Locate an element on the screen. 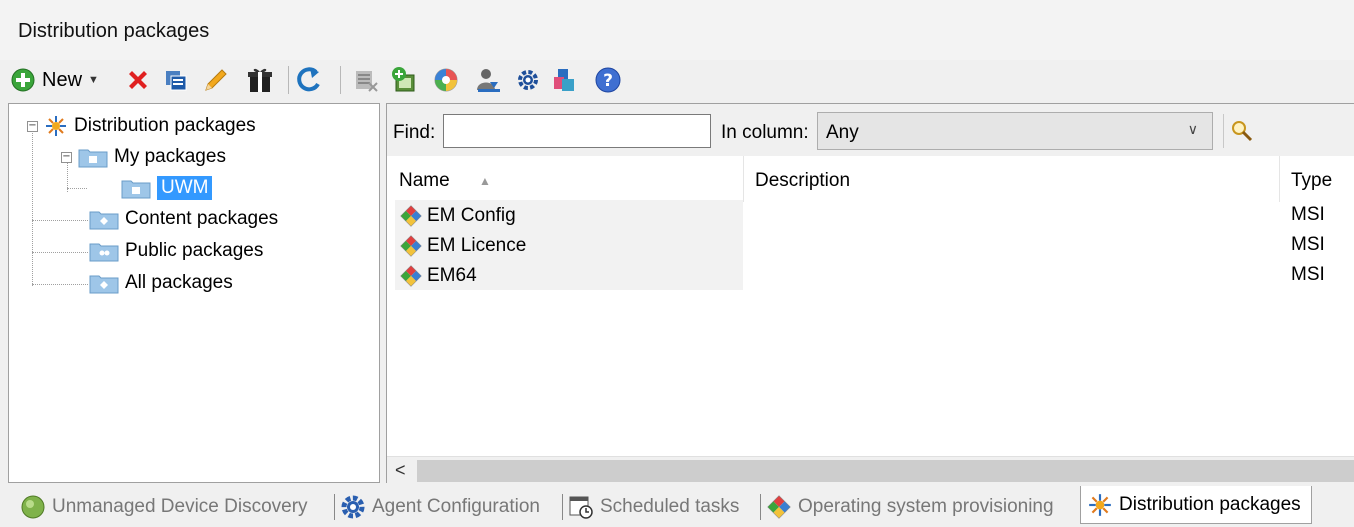 The height and width of the screenshot is (527, 1354). assign-user-button is located at coordinates (488, 80).